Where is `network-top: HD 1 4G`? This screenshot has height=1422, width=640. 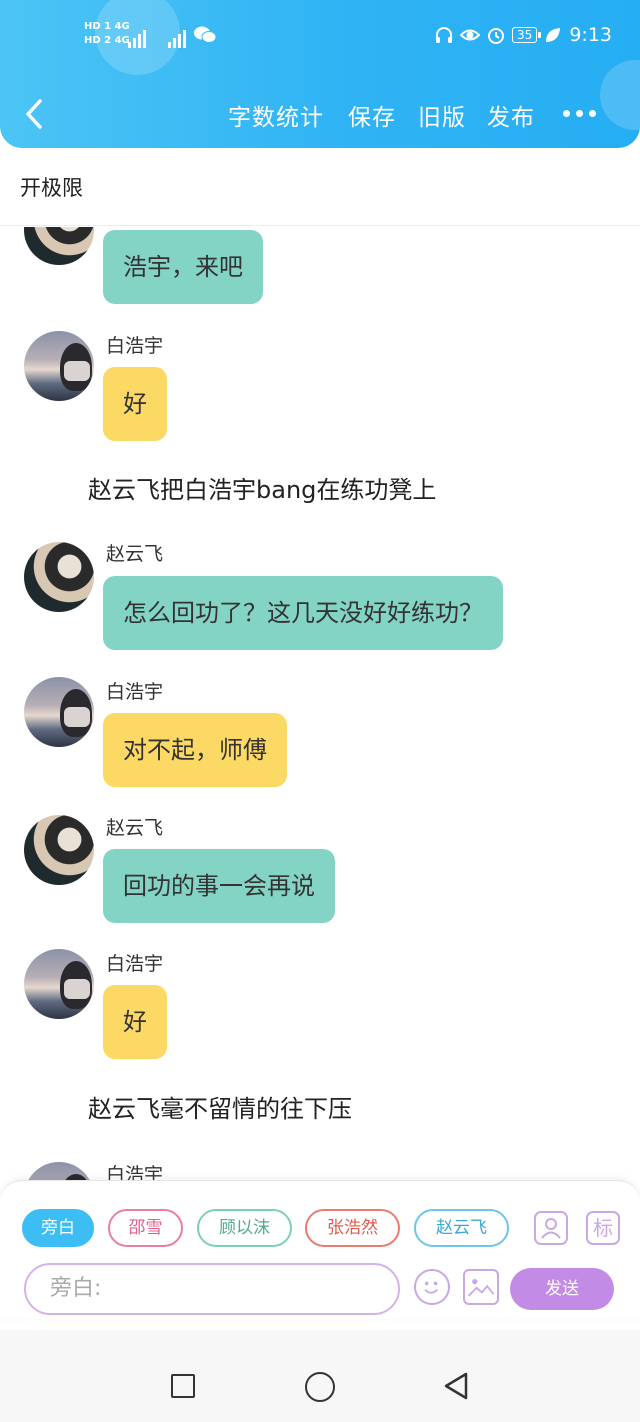 network-top: HD 1 4G is located at coordinates (107, 26).